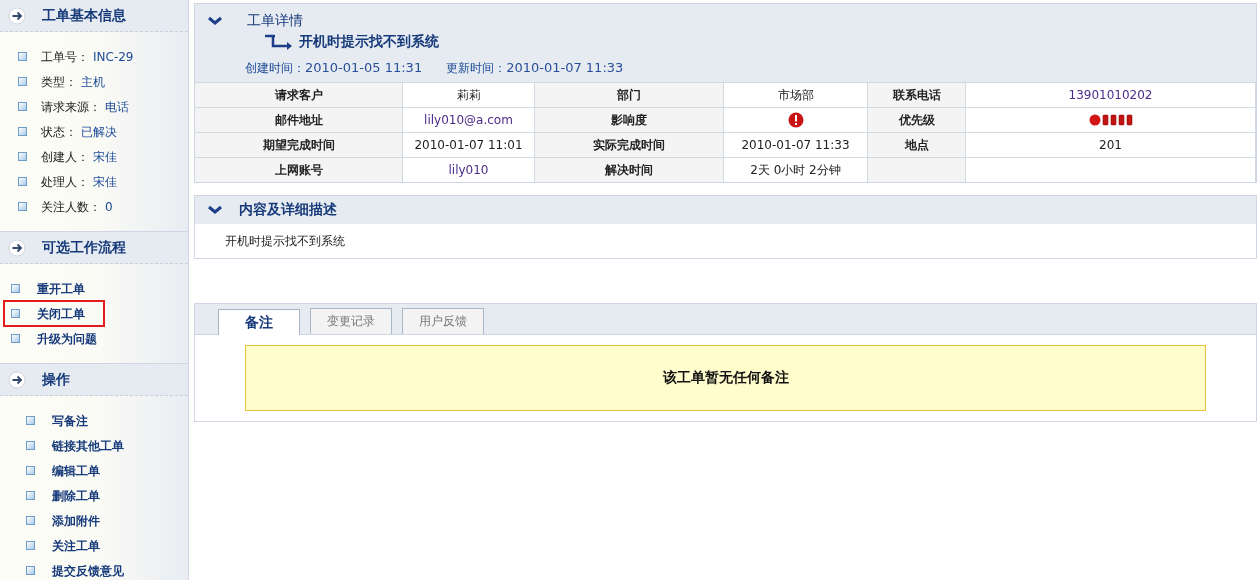  What do you see at coordinates (56, 379) in the screenshot?
I see `section-title: 操作` at bounding box center [56, 379].